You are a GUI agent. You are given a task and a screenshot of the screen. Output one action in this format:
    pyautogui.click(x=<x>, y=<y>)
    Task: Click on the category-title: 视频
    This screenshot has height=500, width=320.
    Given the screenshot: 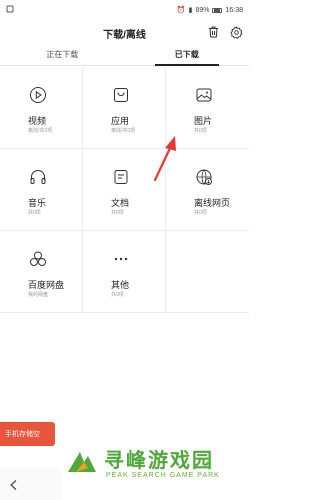 What is the action you would take?
    pyautogui.click(x=37, y=121)
    